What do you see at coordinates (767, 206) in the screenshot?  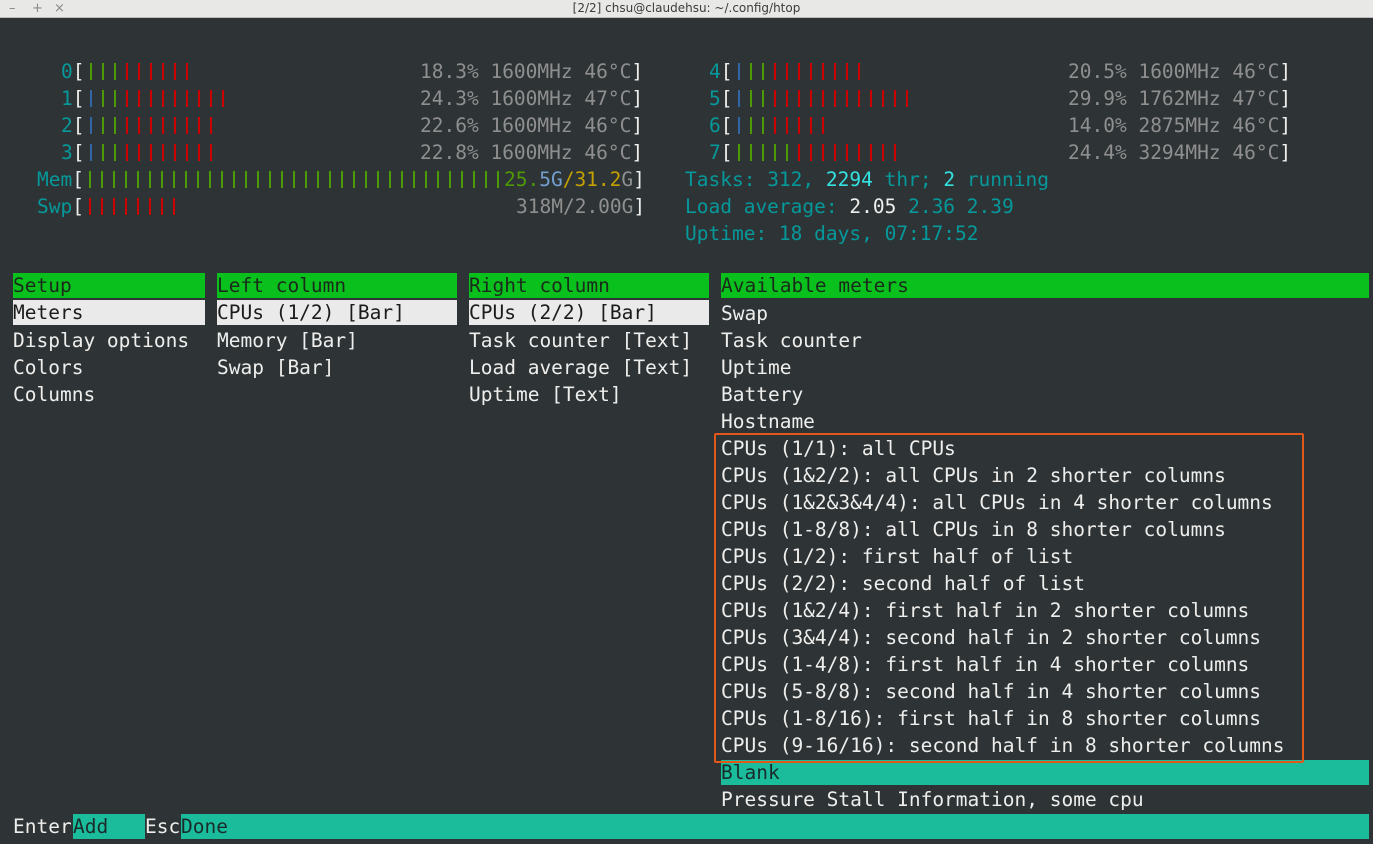 I see `load-label: Load average:` at bounding box center [767, 206].